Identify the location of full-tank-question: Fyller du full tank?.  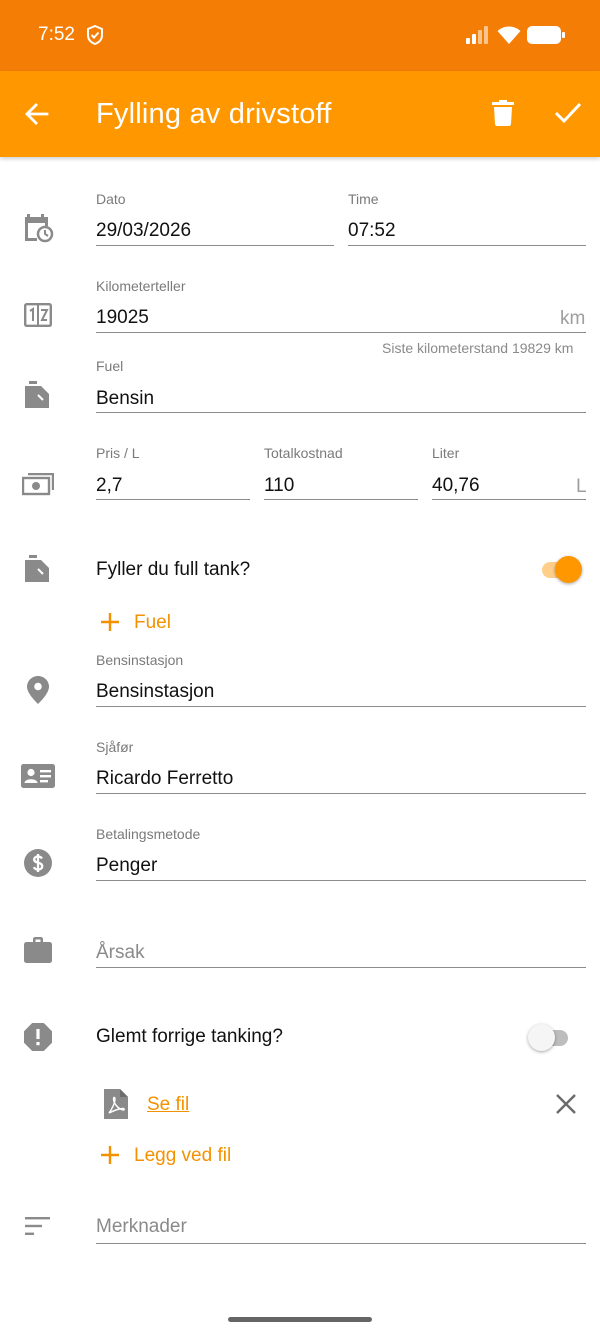
(173, 569).